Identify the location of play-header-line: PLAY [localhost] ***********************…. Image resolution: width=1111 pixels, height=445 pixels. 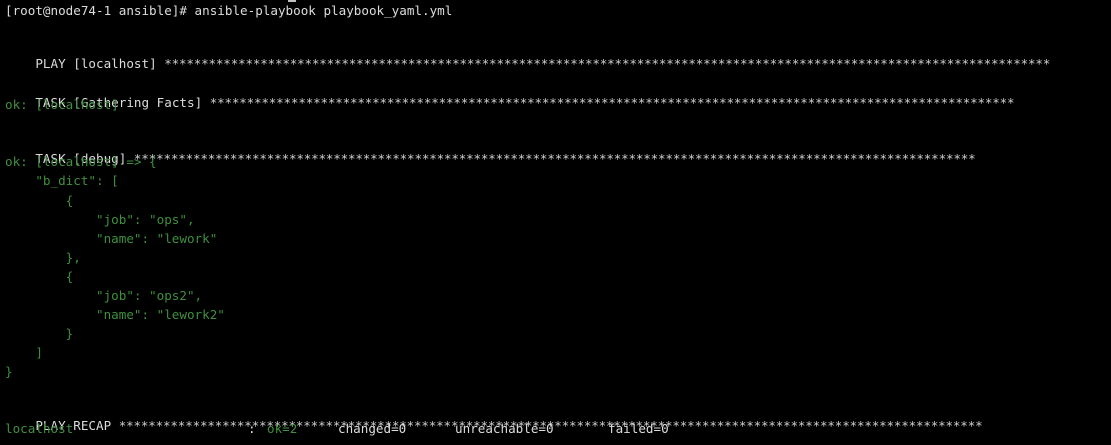
(527, 55).